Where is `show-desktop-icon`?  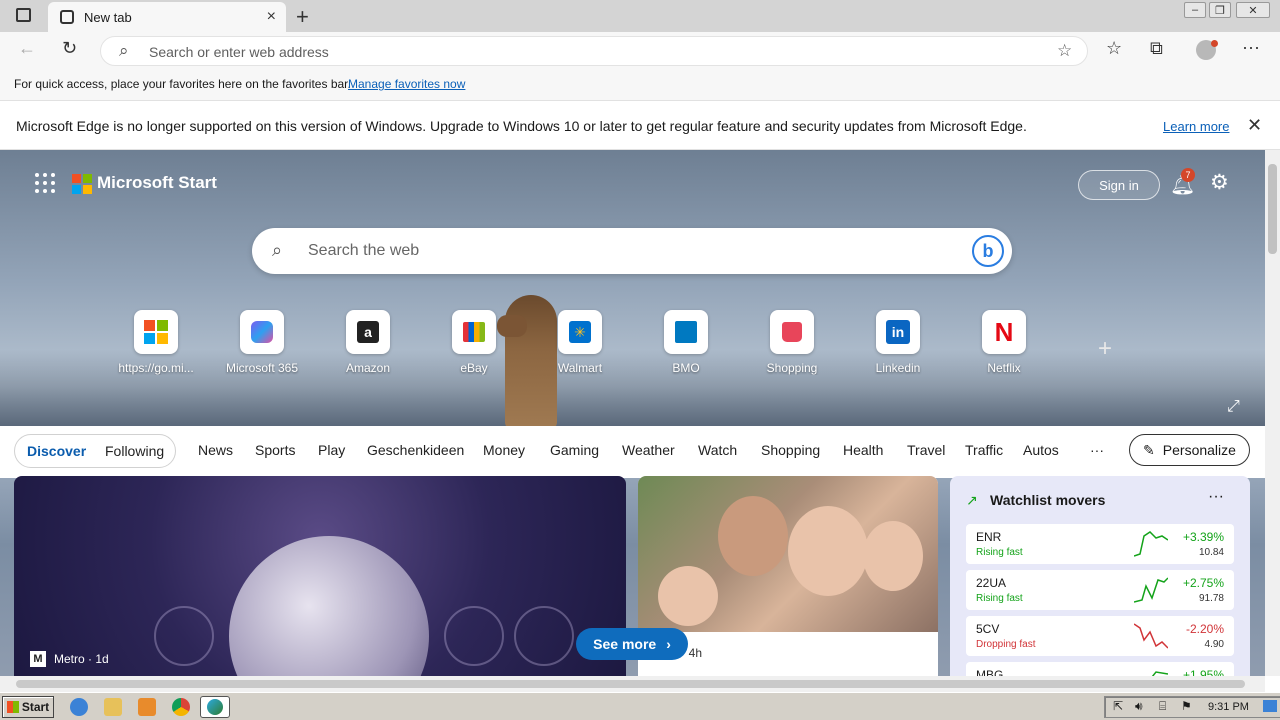 show-desktop-icon is located at coordinates (1270, 706).